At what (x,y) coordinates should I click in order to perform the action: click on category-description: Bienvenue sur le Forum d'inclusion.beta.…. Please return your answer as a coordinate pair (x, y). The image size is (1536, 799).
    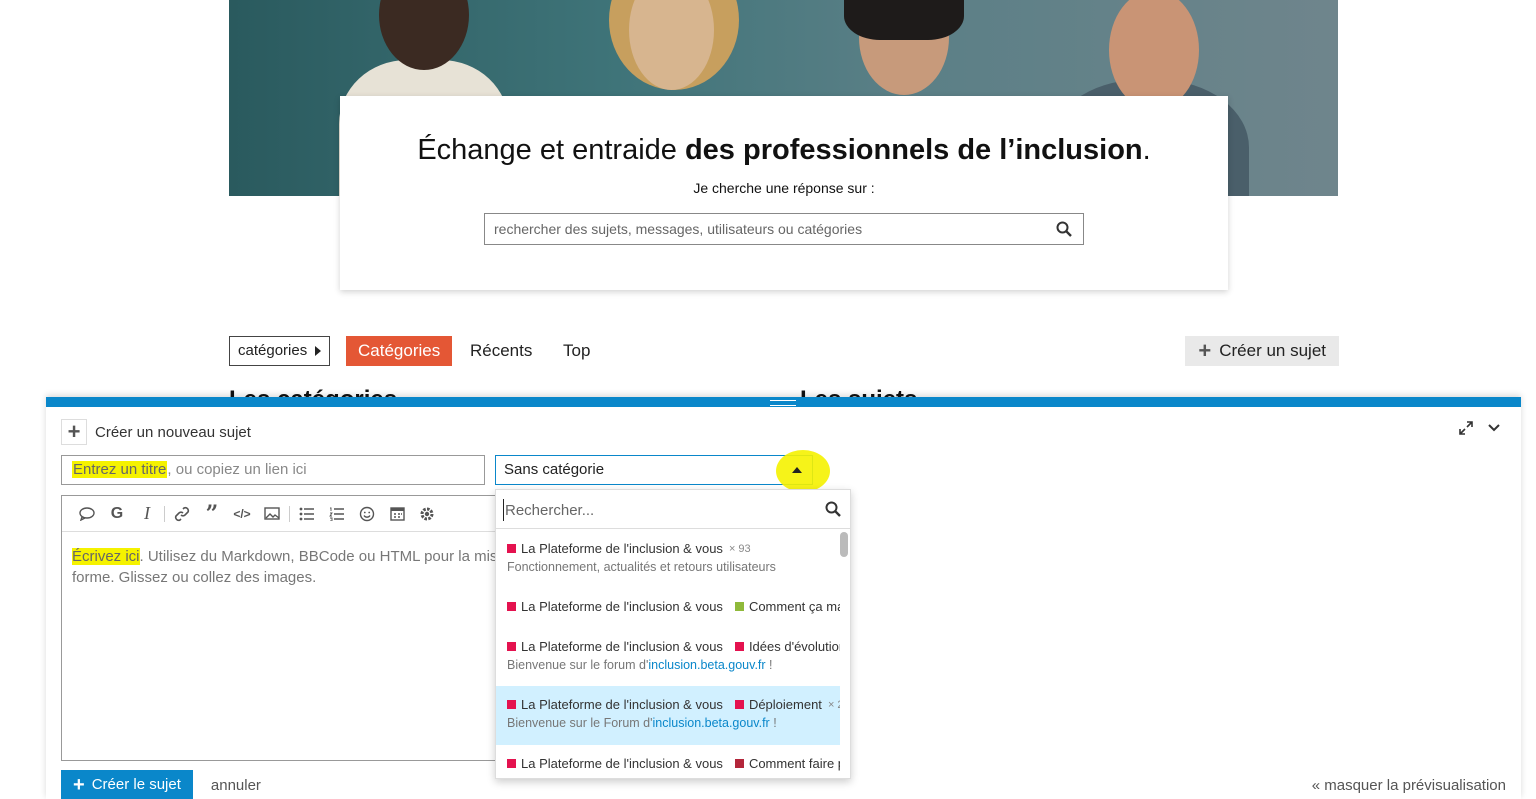
    Looking at the image, I should click on (668, 723).